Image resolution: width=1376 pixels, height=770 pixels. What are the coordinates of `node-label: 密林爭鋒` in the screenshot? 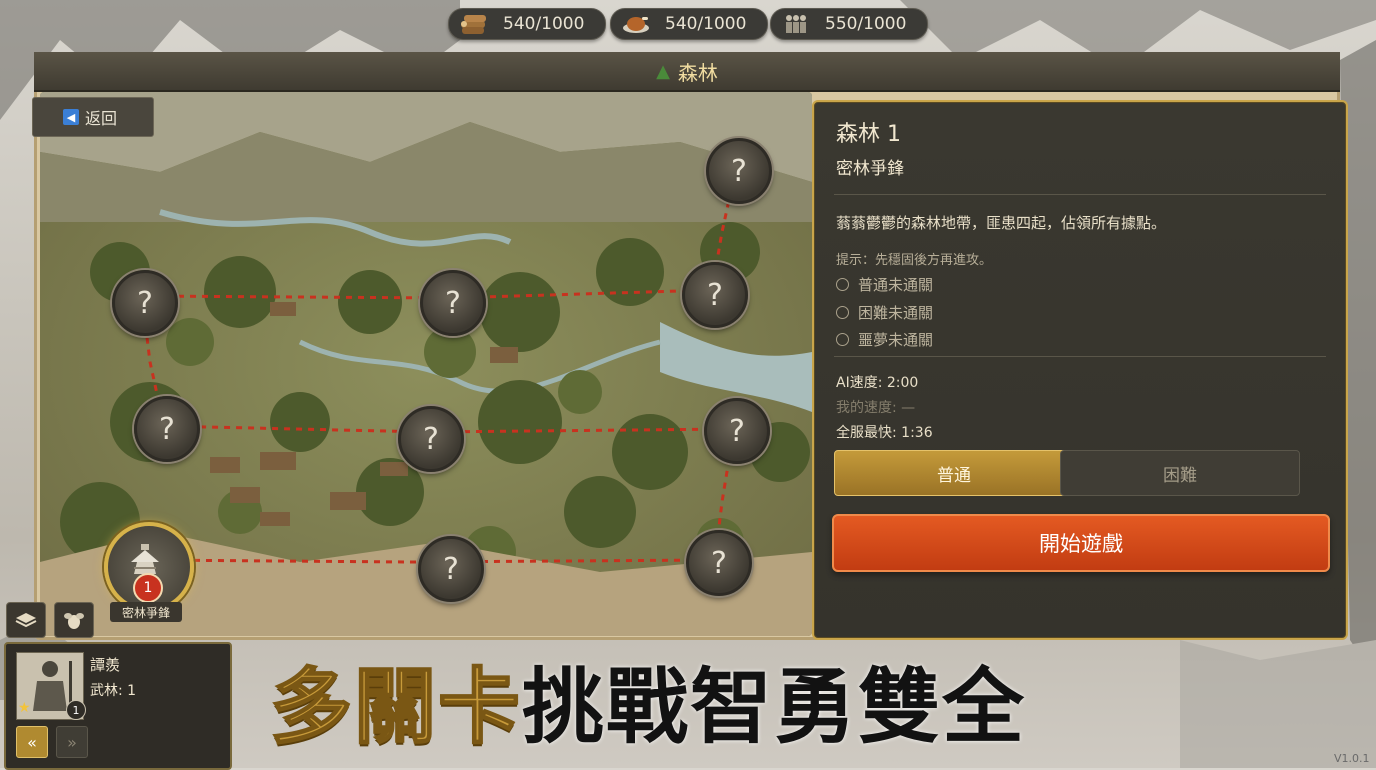 It's located at (146, 612).